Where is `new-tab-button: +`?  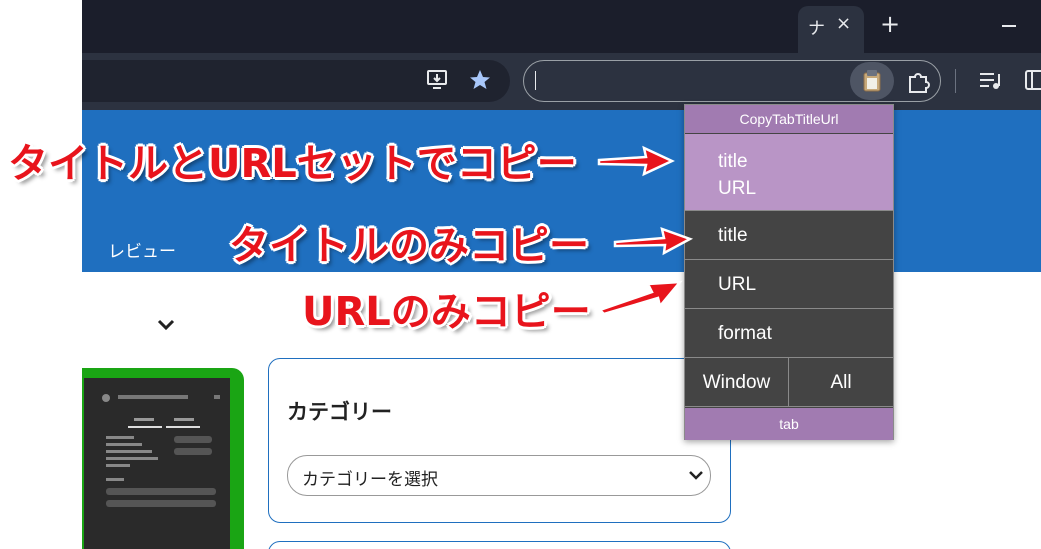
new-tab-button: + is located at coordinates (890, 24).